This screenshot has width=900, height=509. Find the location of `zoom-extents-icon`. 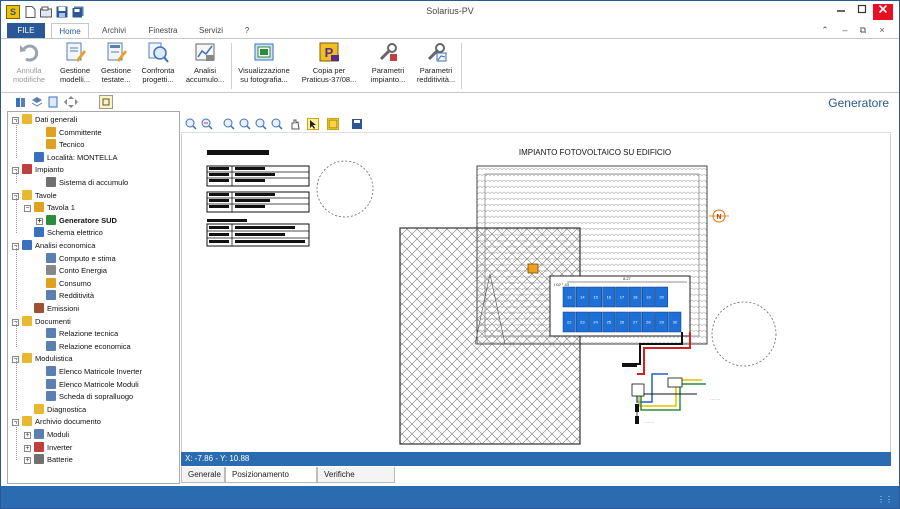

zoom-extents-icon is located at coordinates (245, 124).